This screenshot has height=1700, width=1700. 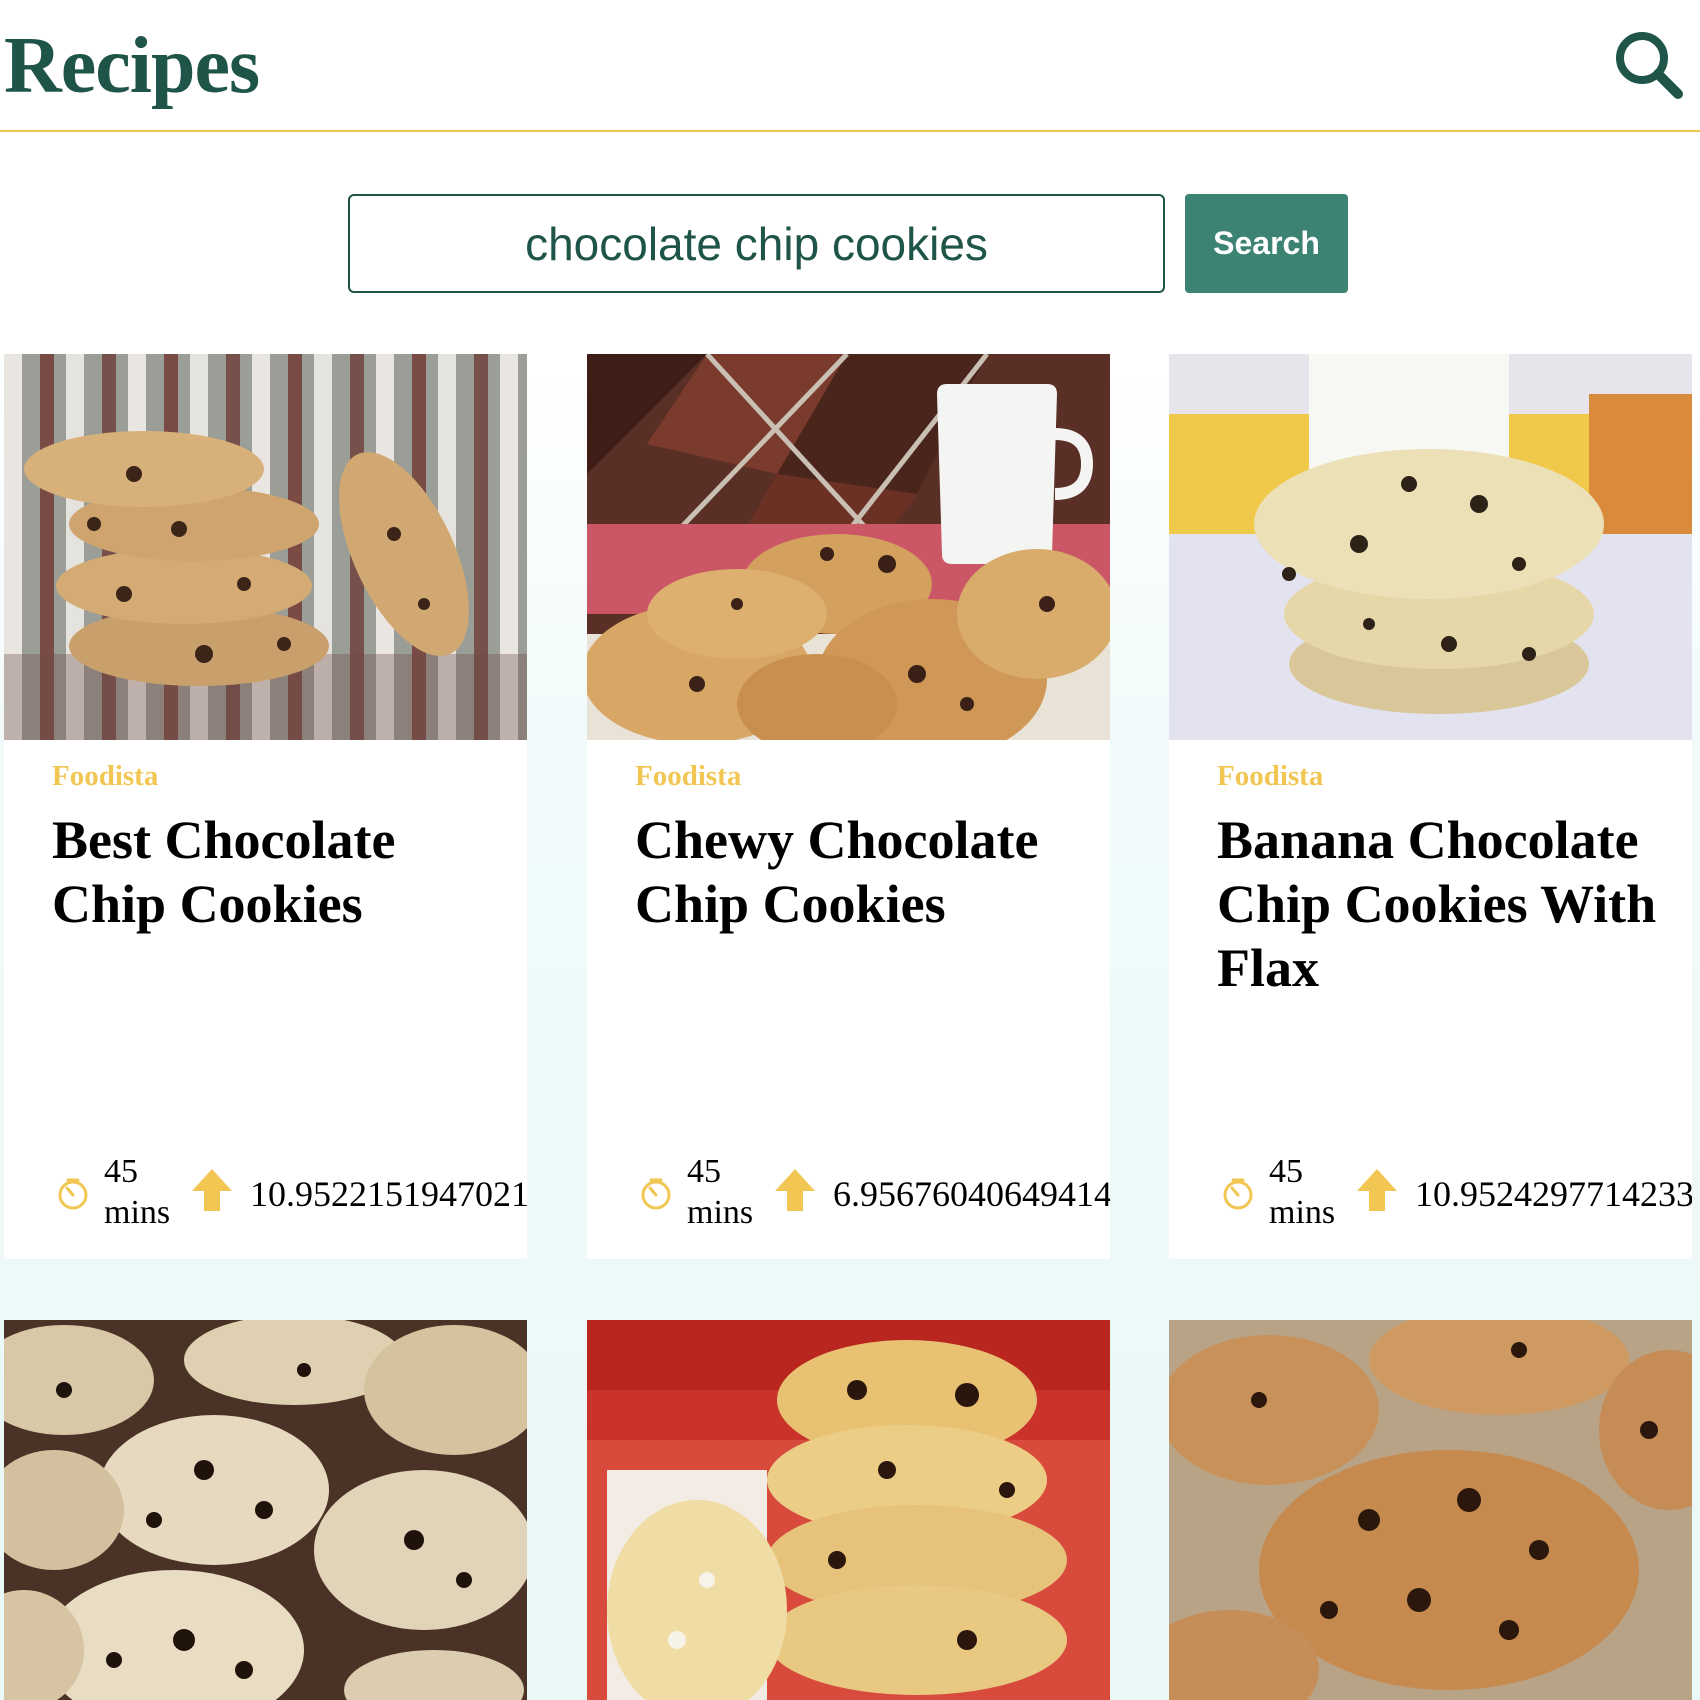 What do you see at coordinates (1650, 66) in the screenshot?
I see `search-icon` at bounding box center [1650, 66].